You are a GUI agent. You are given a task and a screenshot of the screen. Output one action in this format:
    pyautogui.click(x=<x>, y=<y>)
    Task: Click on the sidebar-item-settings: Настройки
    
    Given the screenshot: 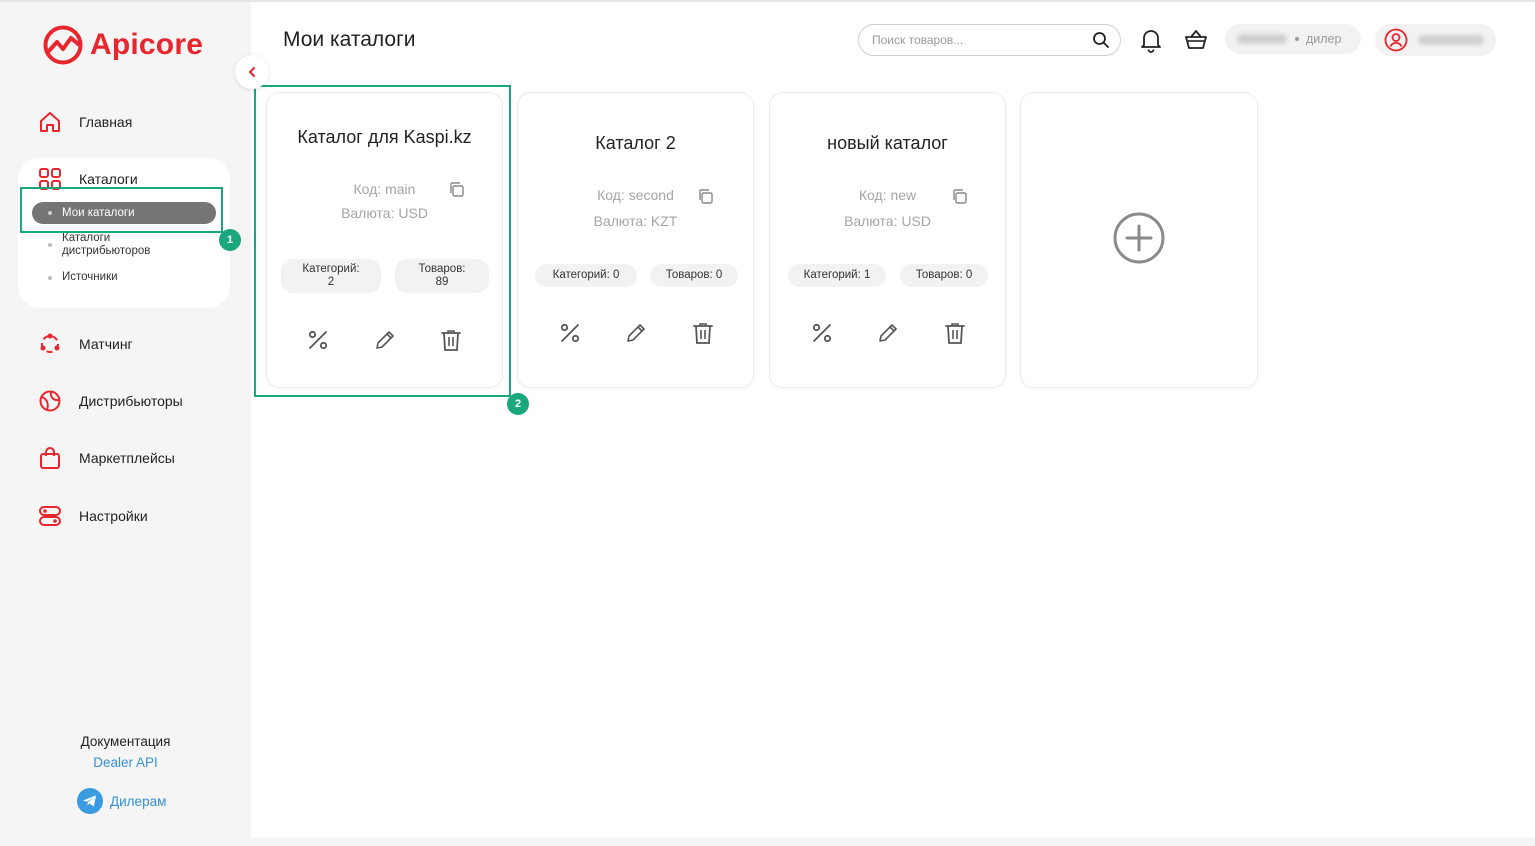 What is the action you would take?
    pyautogui.click(x=93, y=516)
    